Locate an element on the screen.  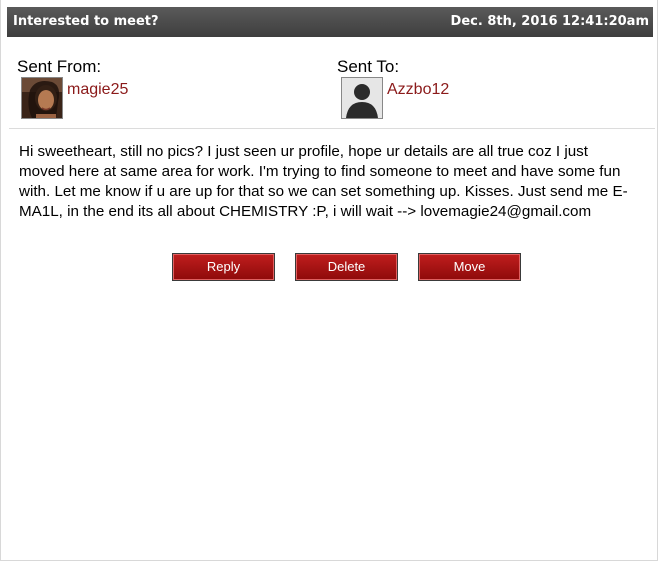
sender-photo-icon is located at coordinates (42, 98).